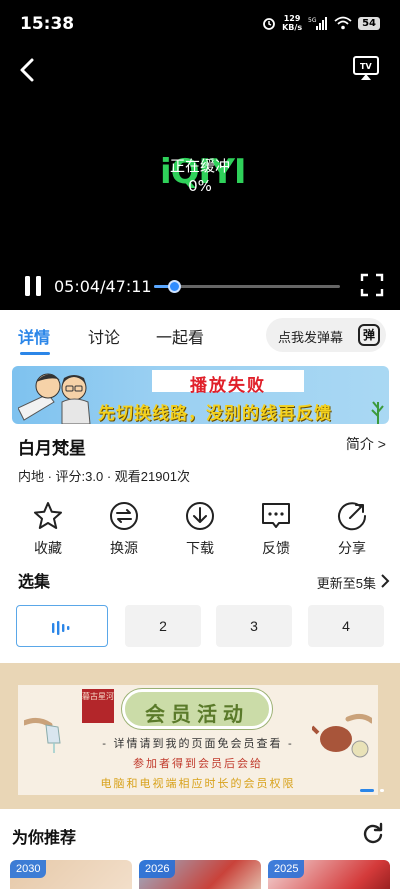 The image size is (400, 889). Describe the element at coordinates (198, 763) in the screenshot. I see `member-line-2: 参加者得到会员后会给` at that location.